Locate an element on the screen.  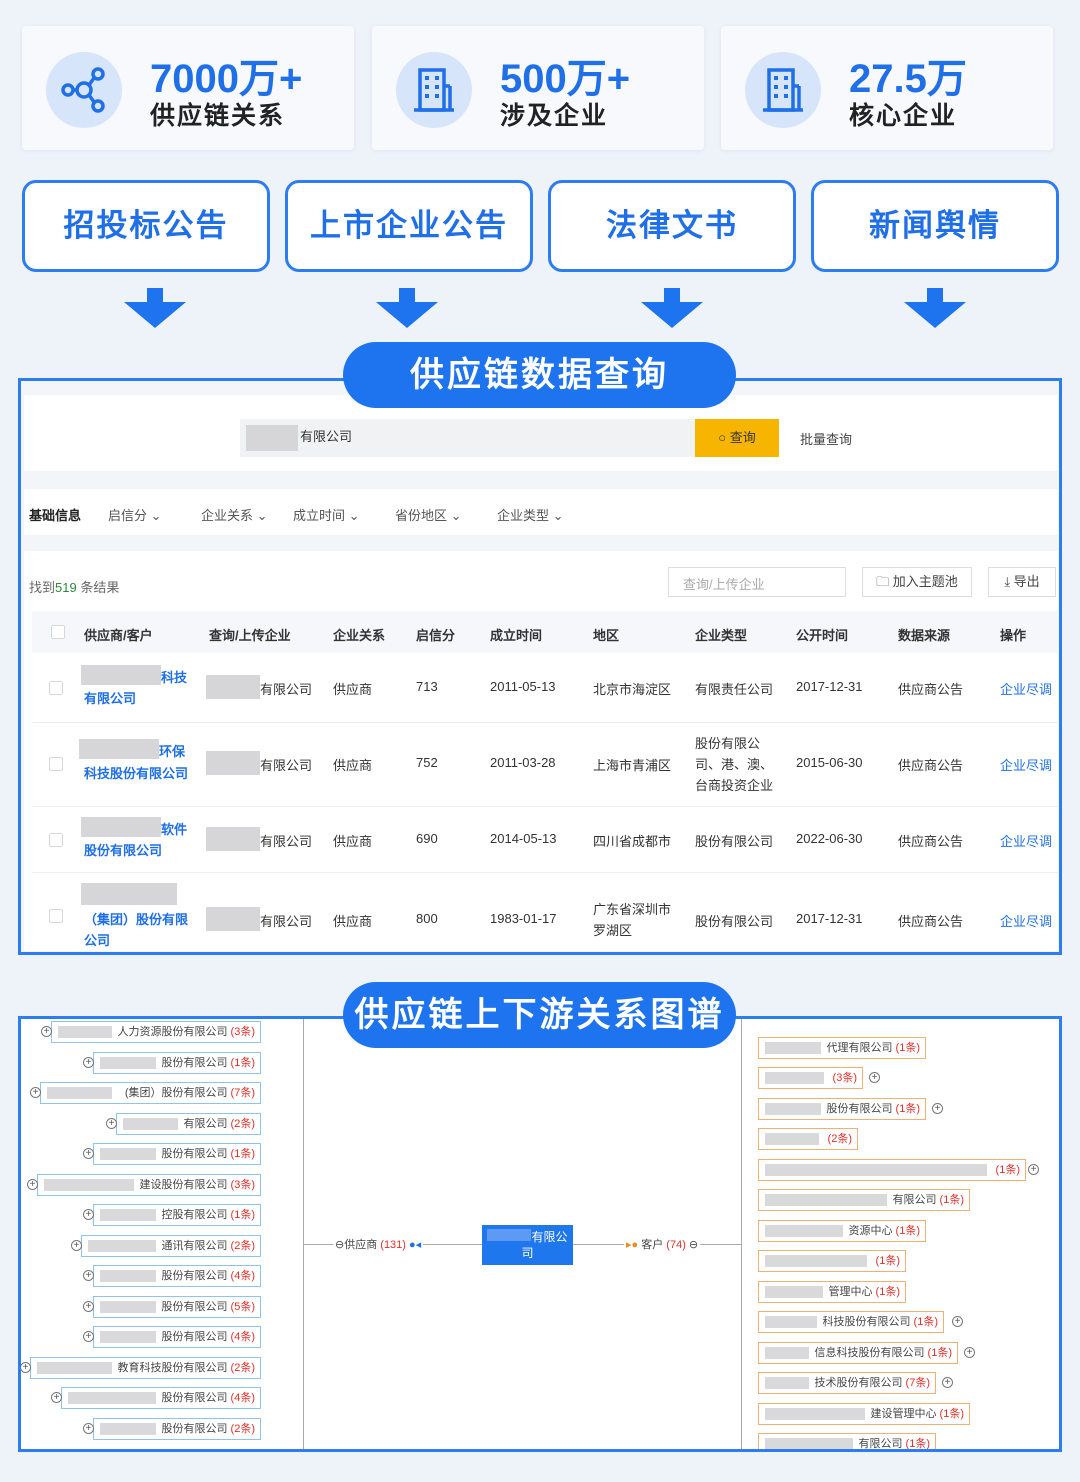
supplier-name-cont: 股份有限公司 is located at coordinates (123, 849).